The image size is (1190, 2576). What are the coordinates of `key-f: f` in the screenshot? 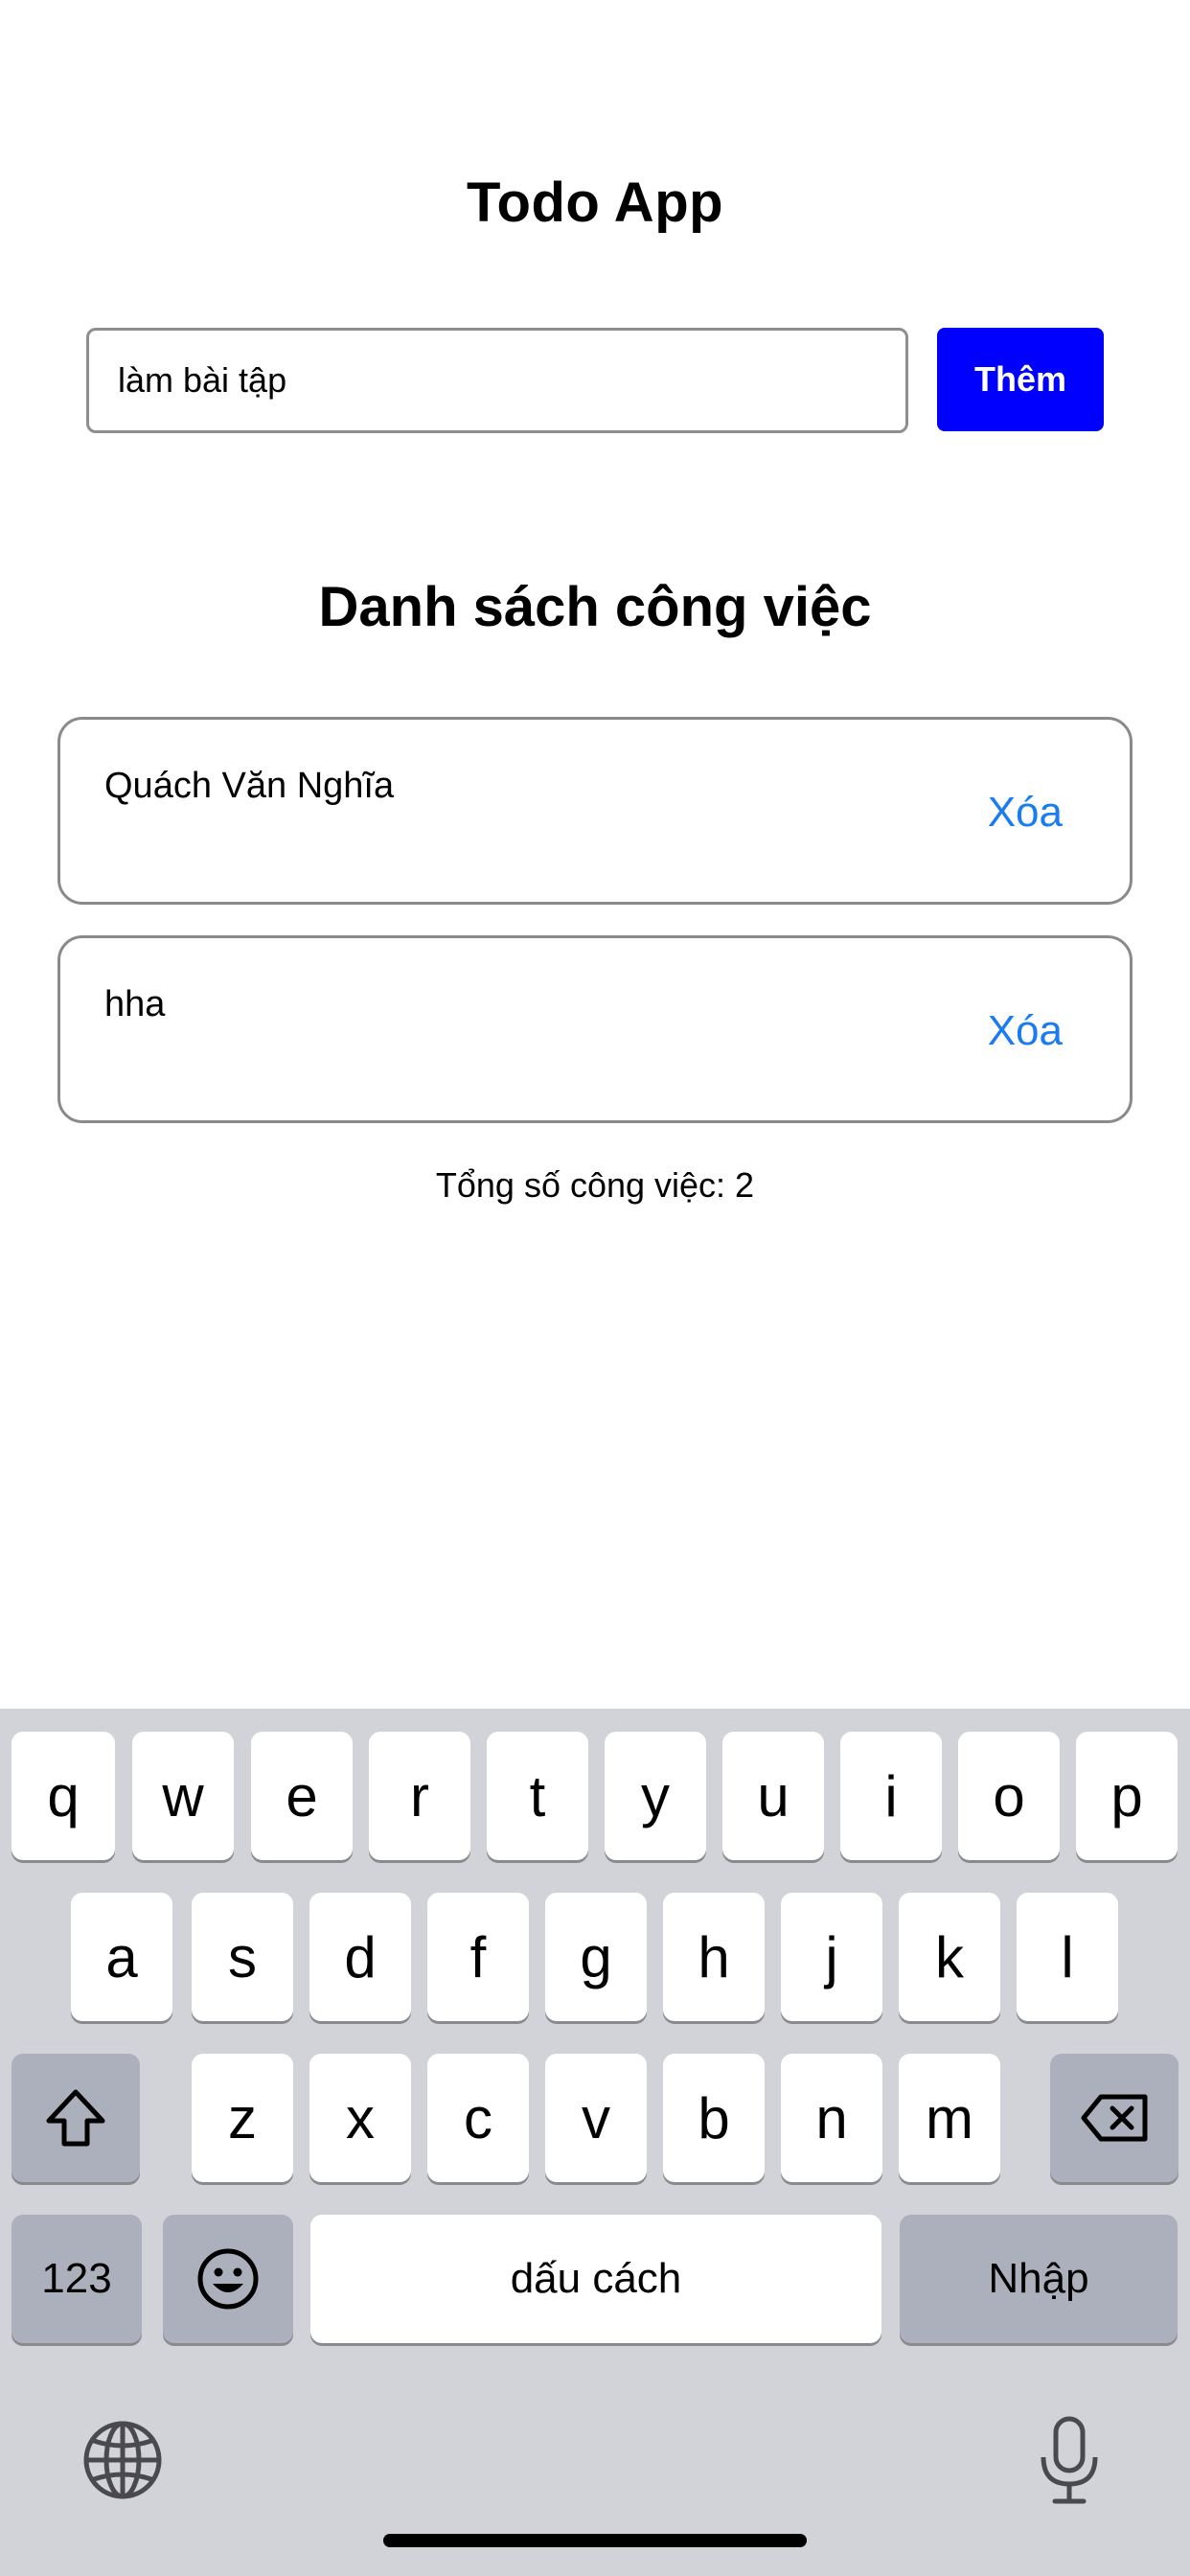 It's located at (478, 1957).